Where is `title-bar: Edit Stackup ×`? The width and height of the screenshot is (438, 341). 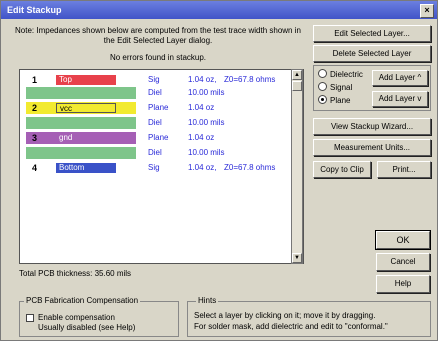
title-bar: Edit Stackup × is located at coordinates (219, 10).